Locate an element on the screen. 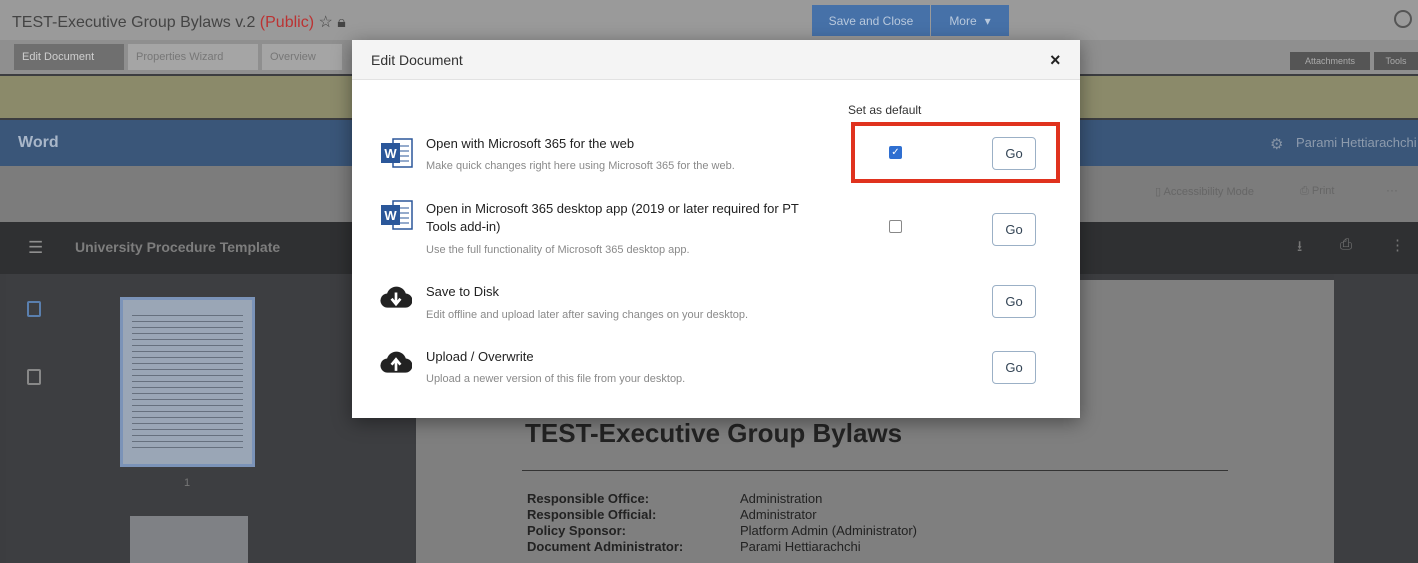  word-label: Word is located at coordinates (38, 142).